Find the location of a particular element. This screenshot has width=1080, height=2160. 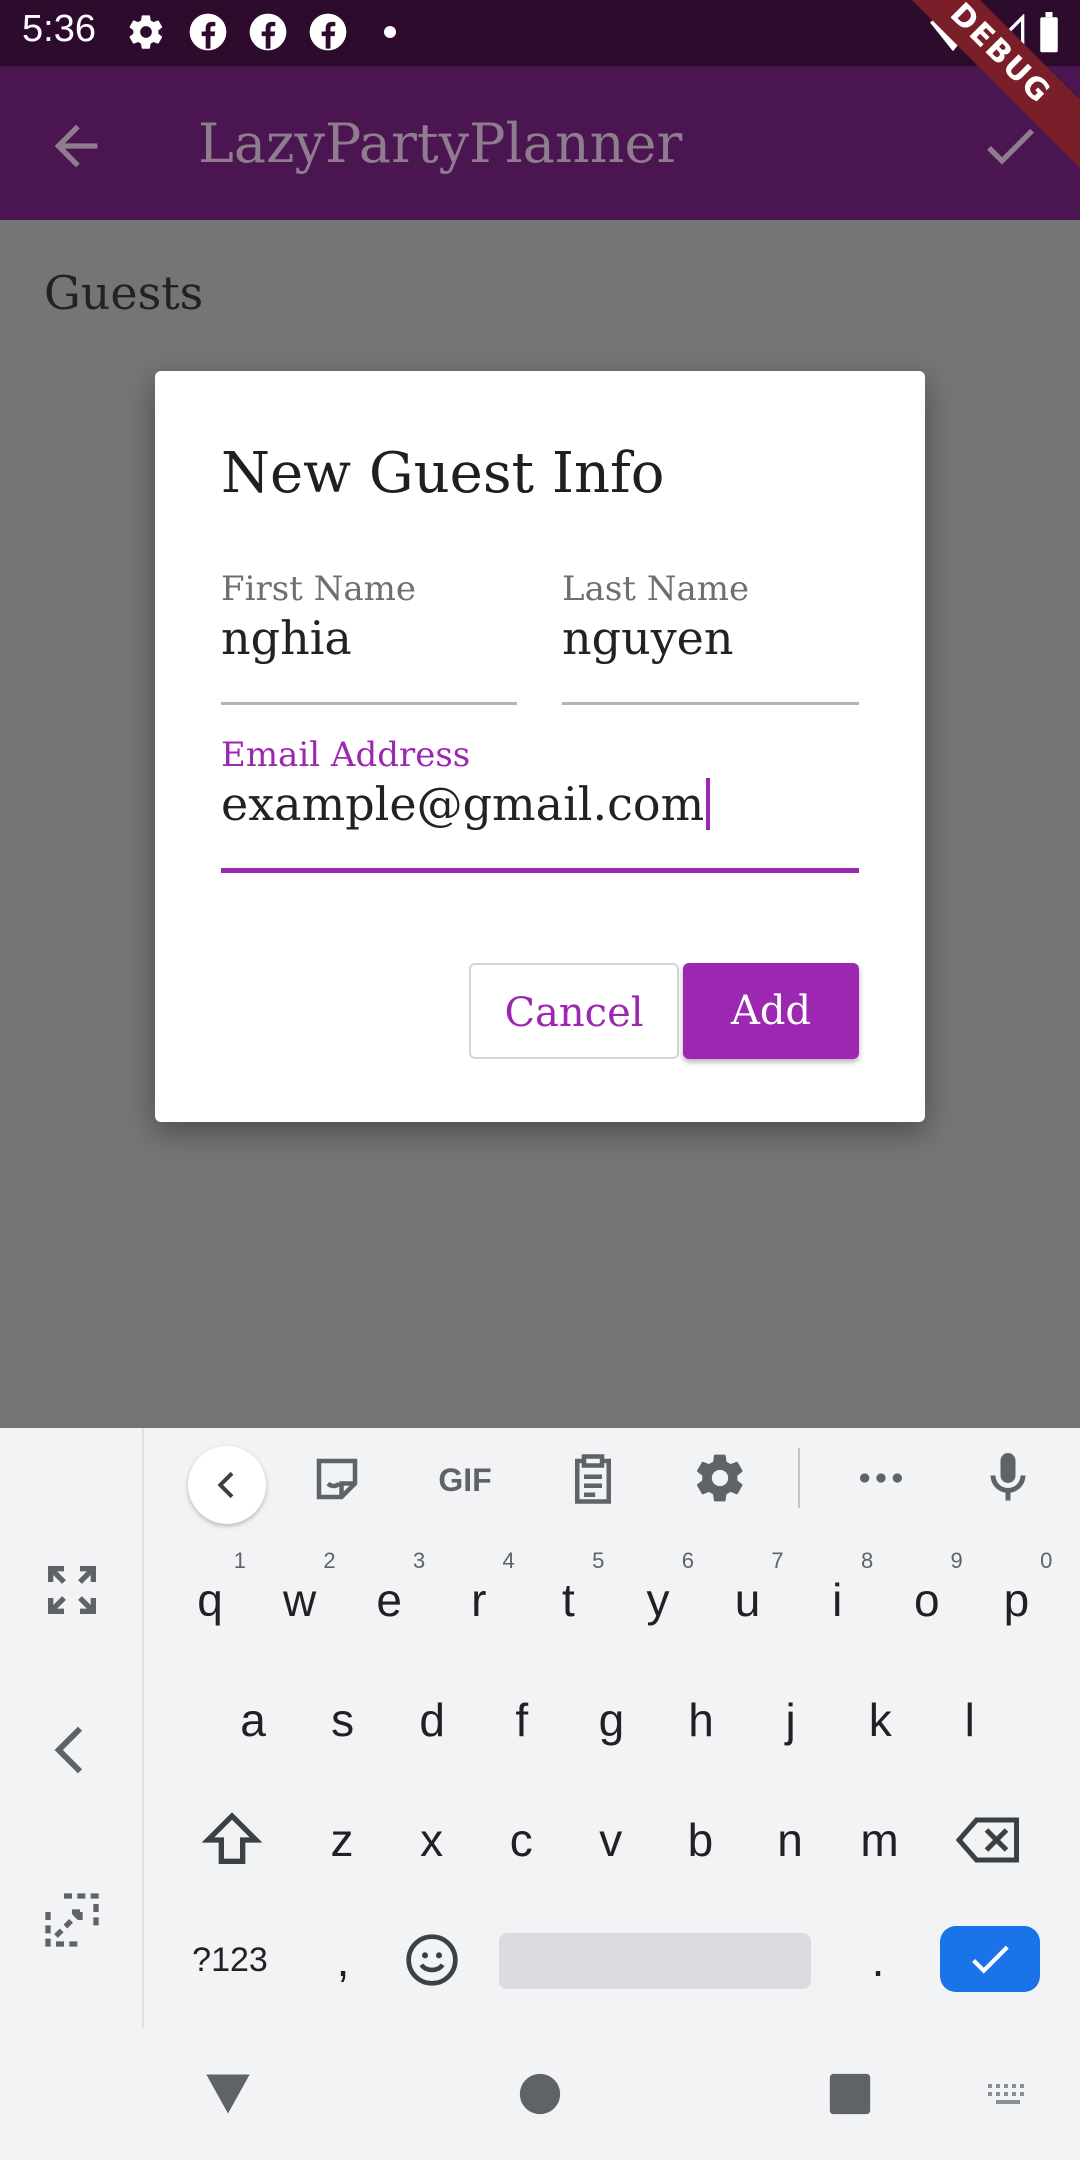

key-hint: 7 is located at coordinates (777, 1560).